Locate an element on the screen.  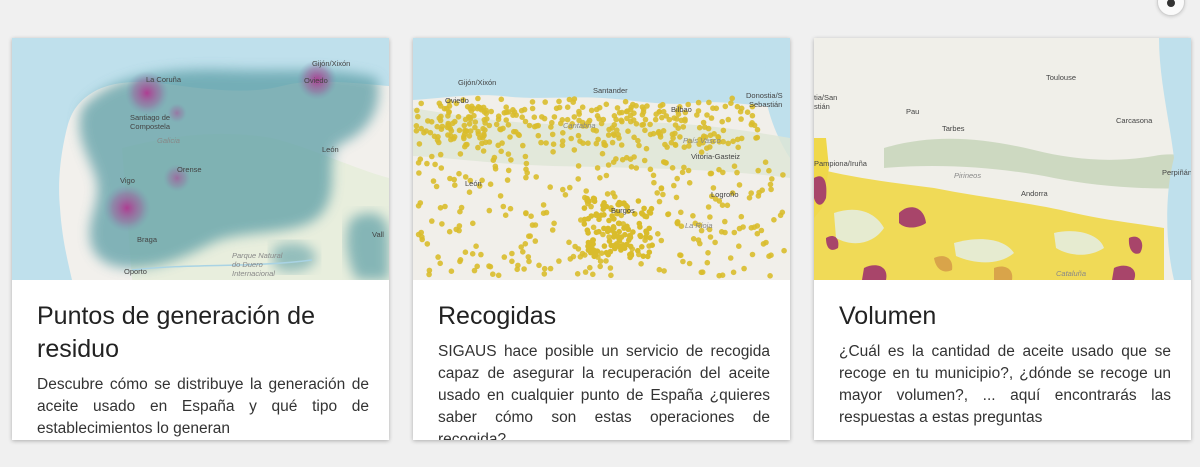
svg-text: País Vasco is located at coordinates (702, 140).